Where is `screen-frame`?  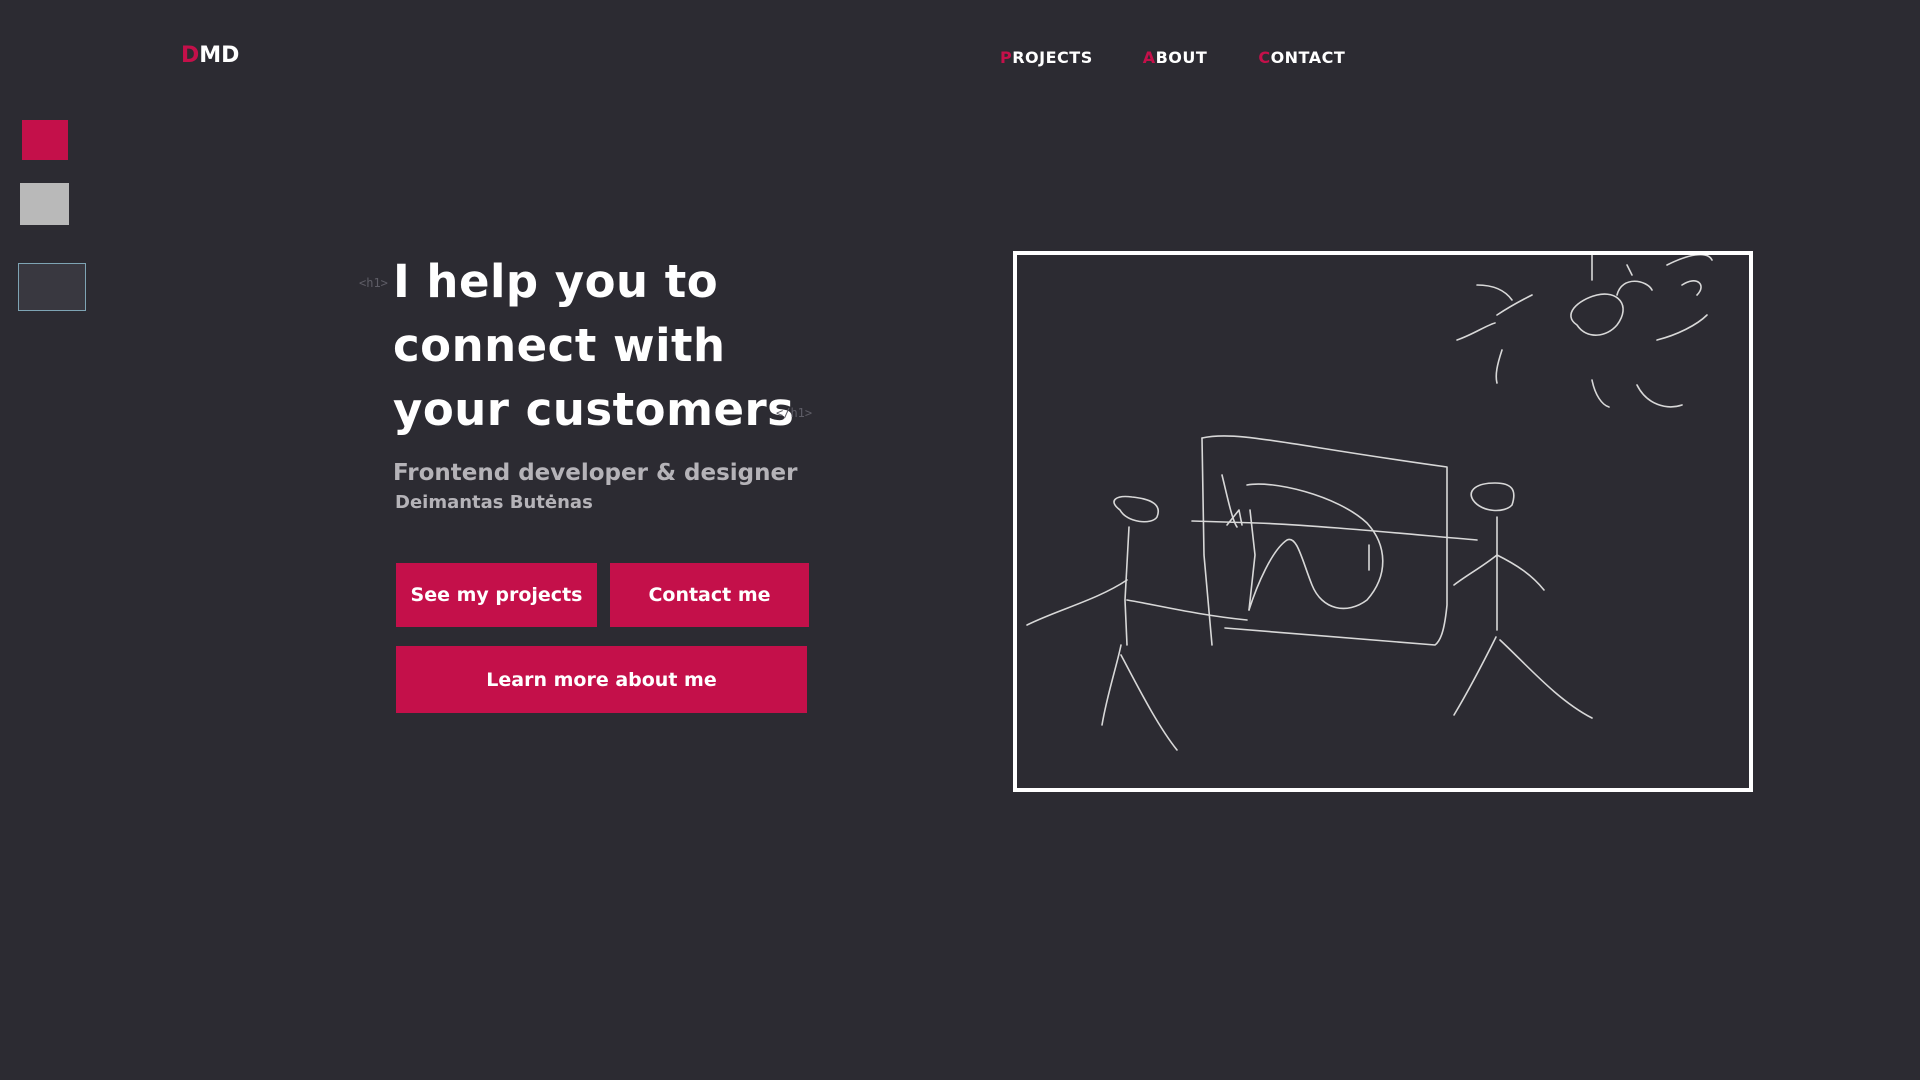 screen-frame is located at coordinates (1324, 540).